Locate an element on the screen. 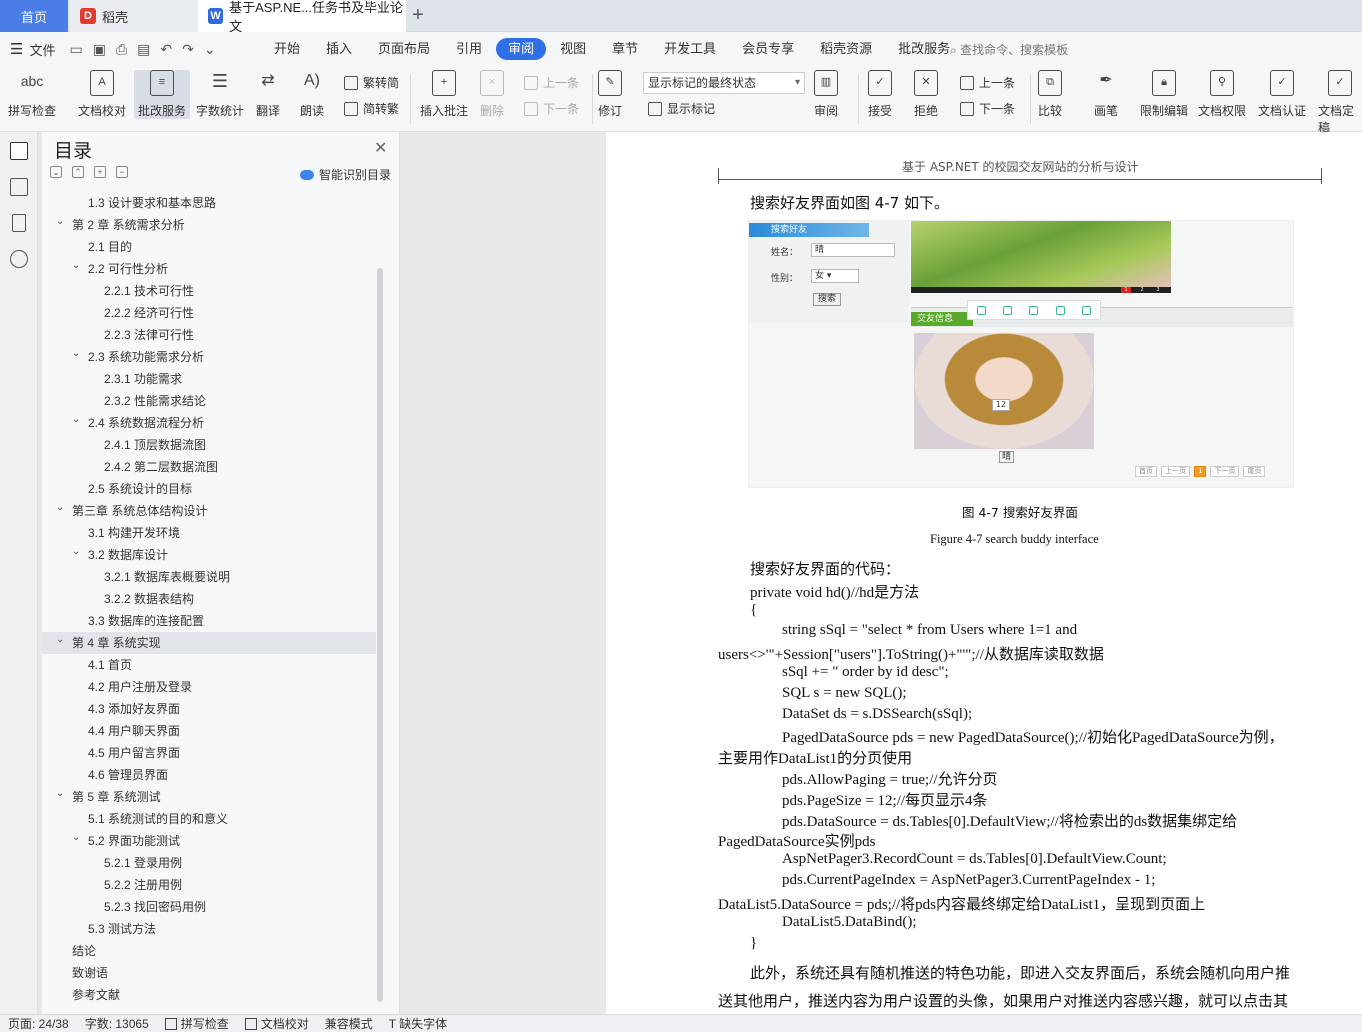 The height and width of the screenshot is (1032, 1362). read-aloud-button: A) 朗读 is located at coordinates (312, 94).